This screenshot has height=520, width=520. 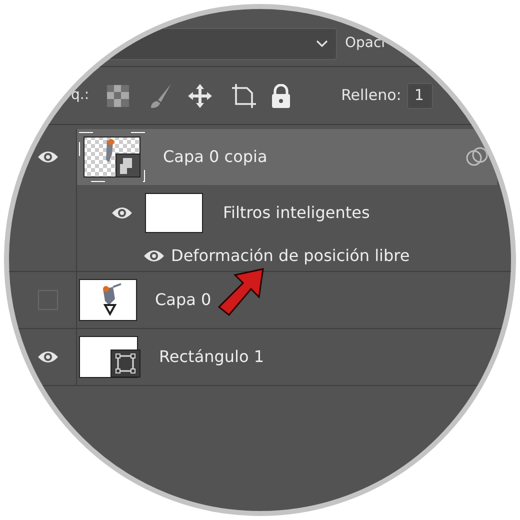 What do you see at coordinates (241, 293) in the screenshot?
I see `pointer-arrow` at bounding box center [241, 293].